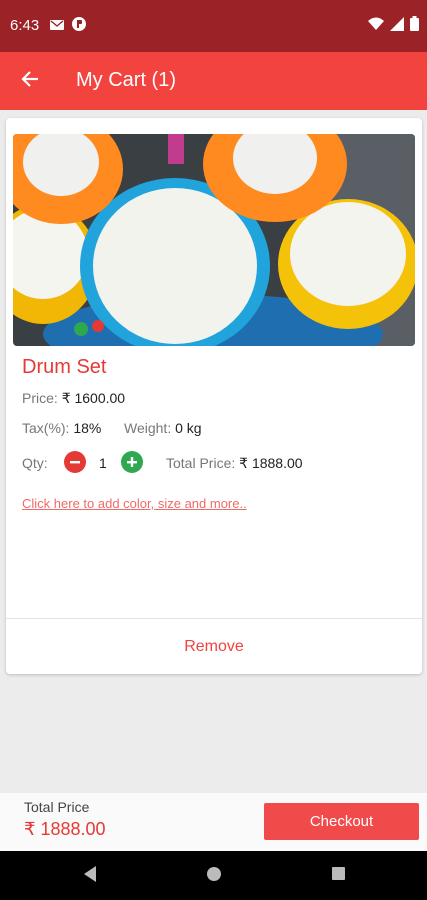 This screenshot has height=900, width=427. I want to click on nav-back-button, so click(90, 876).